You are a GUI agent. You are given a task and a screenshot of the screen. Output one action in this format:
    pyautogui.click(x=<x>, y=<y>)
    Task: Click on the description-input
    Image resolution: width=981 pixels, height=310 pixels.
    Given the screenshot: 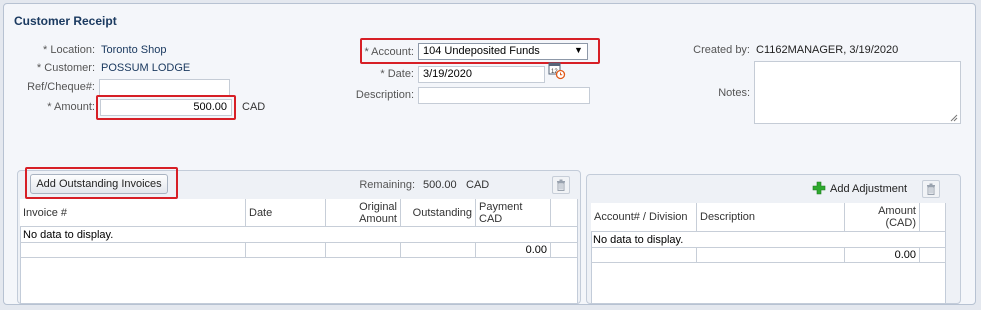 What is the action you would take?
    pyautogui.click(x=504, y=95)
    